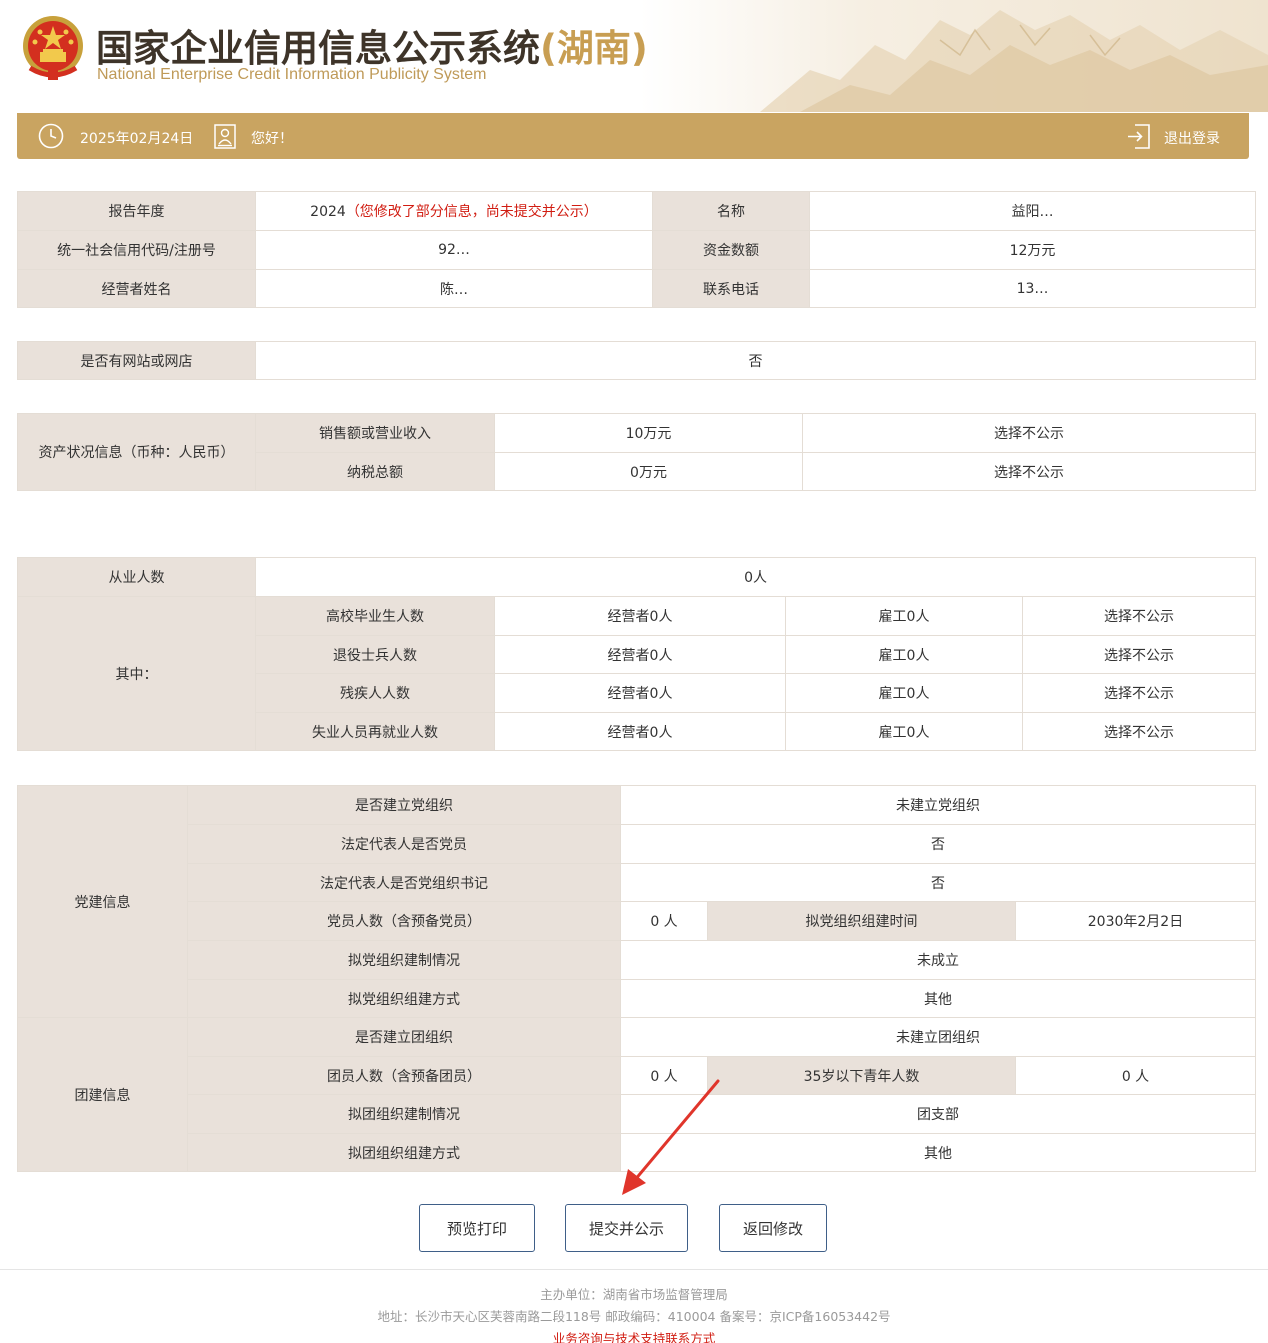 The image size is (1268, 1343). Describe the element at coordinates (404, 805) in the screenshot. I see `party-established-label: 是否建立党组织` at that location.